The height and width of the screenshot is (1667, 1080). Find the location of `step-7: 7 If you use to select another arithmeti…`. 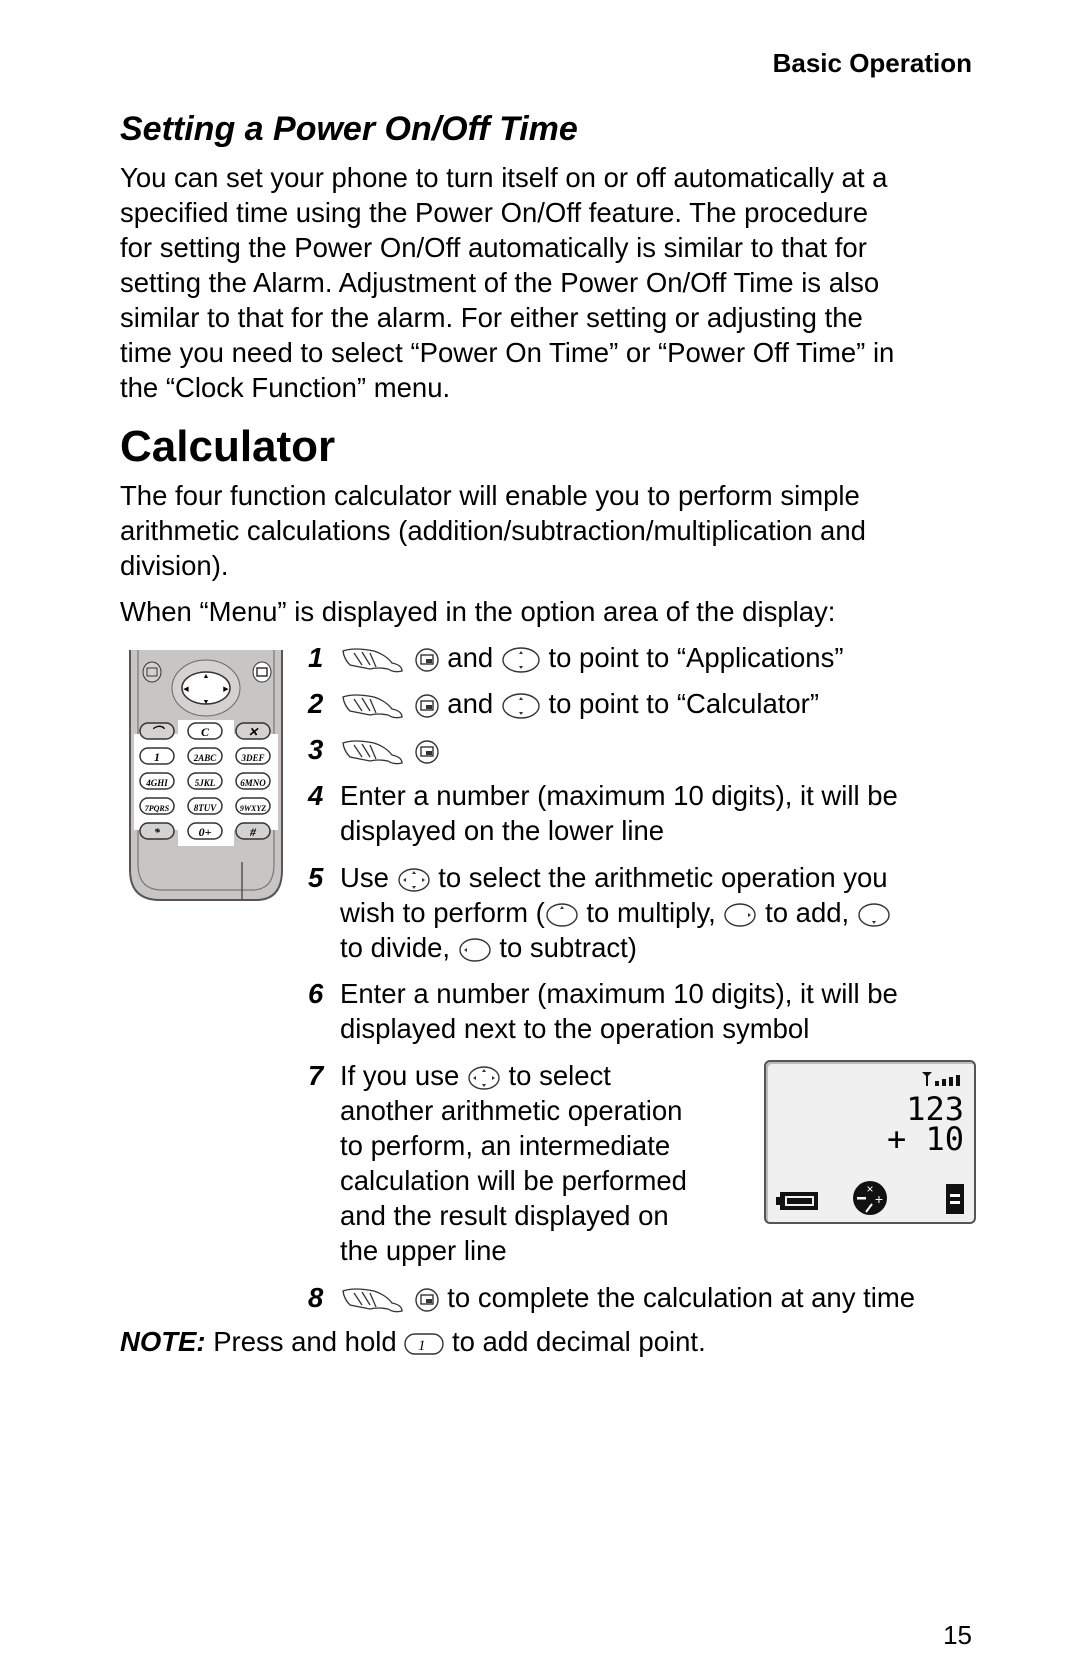

step-7: 7 If you use to select another arithmeti… is located at coordinates (518, 1163).